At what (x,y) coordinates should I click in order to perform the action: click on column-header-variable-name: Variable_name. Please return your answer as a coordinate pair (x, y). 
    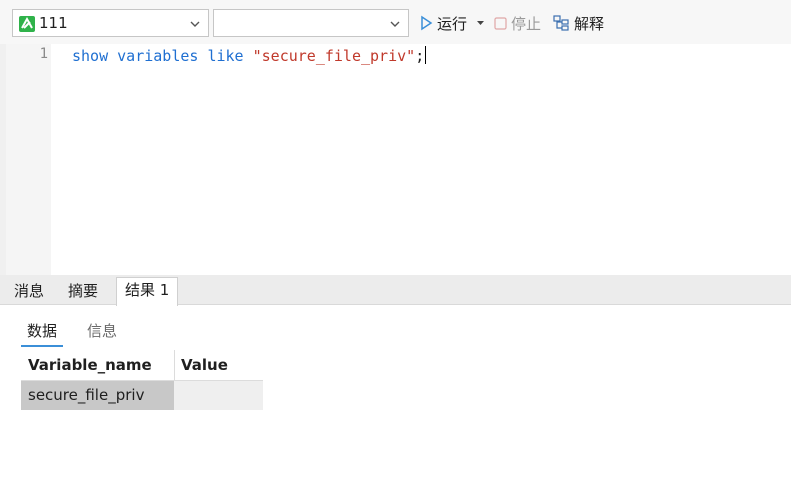
    Looking at the image, I should click on (90, 365).